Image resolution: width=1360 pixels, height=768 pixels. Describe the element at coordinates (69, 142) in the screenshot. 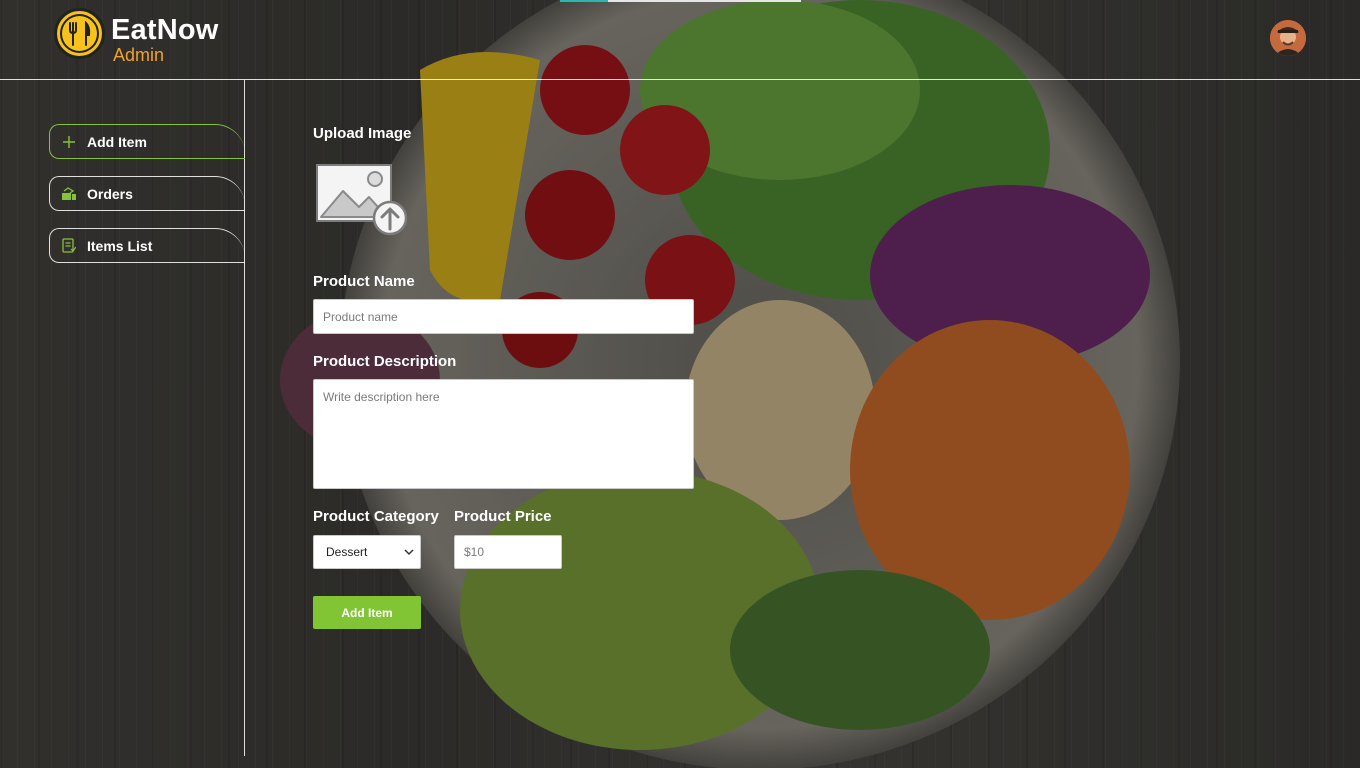

I see `plus-icon` at that location.